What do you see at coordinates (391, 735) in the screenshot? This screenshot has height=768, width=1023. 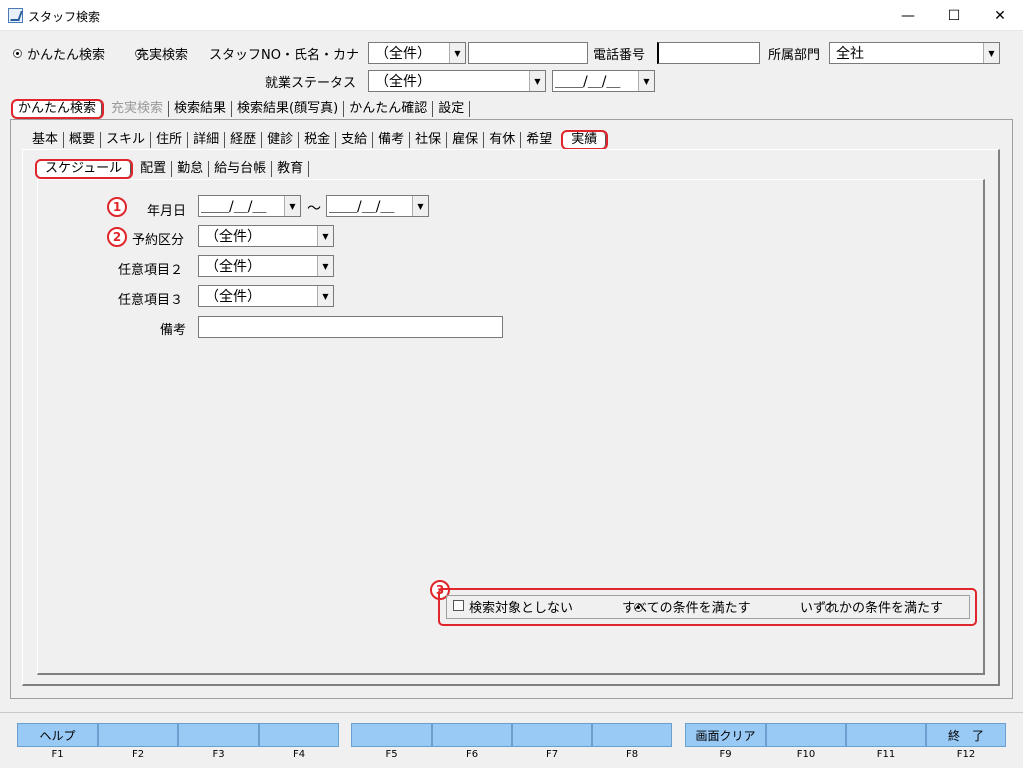 I see `f5-button` at bounding box center [391, 735].